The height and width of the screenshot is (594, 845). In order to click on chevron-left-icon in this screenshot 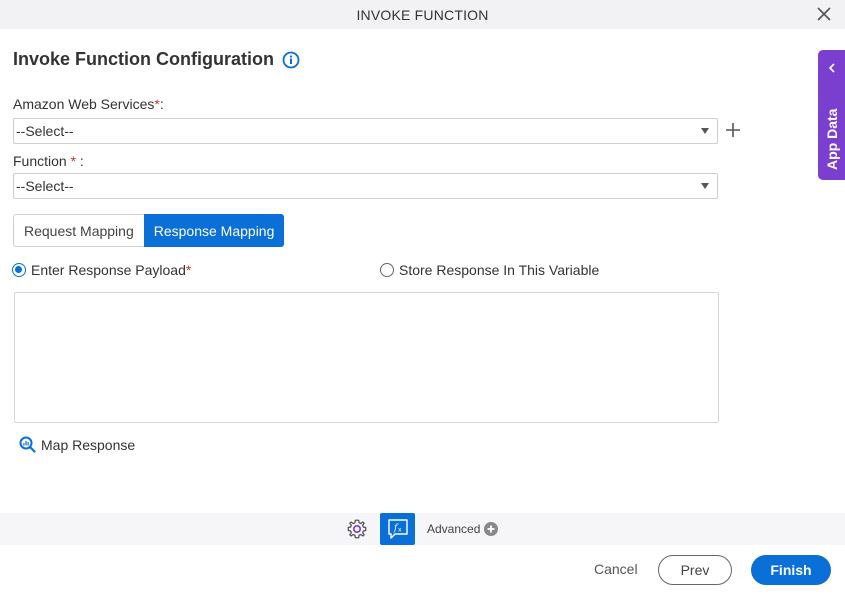, I will do `click(831, 68)`.